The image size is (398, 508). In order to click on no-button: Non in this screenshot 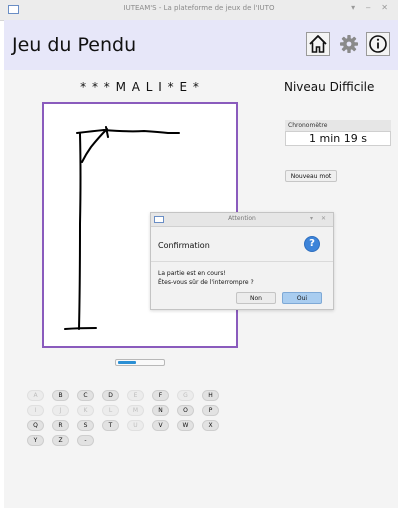, I will do `click(256, 298)`.